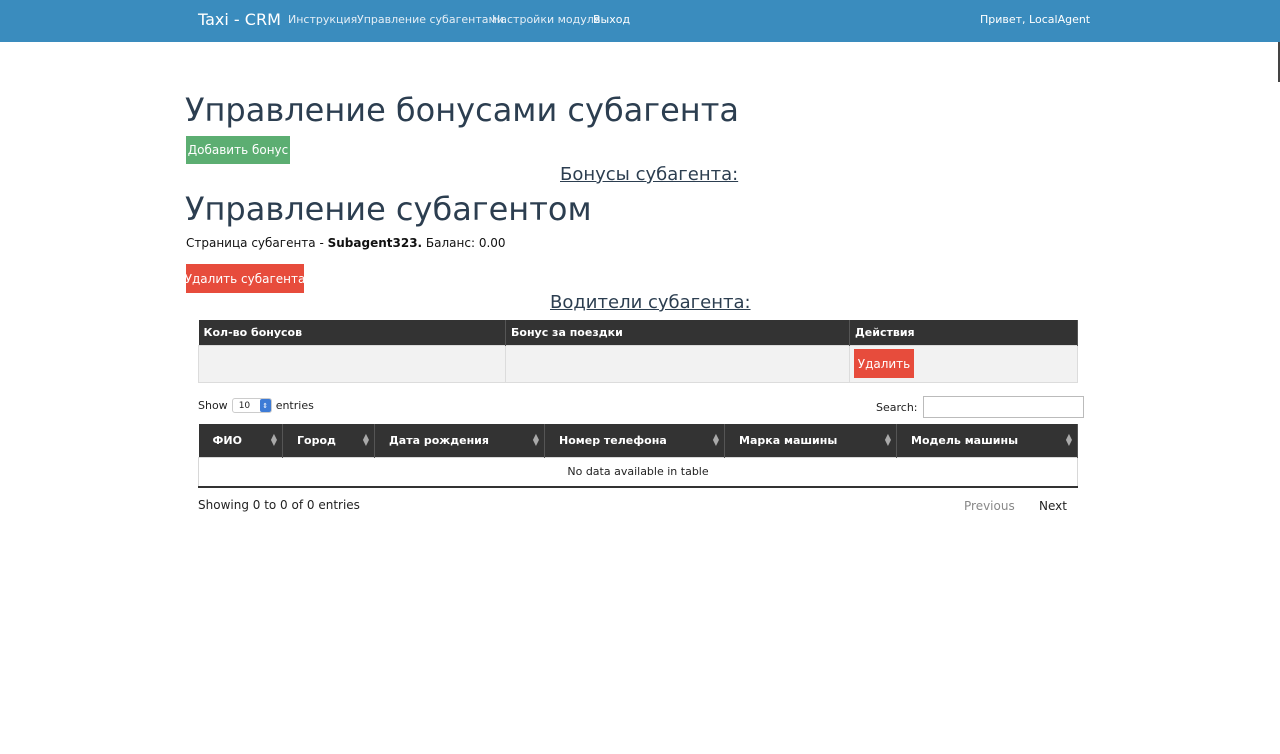 The image size is (1280, 754). Describe the element at coordinates (1035, 19) in the screenshot. I see `user-greeting: Привет, LocalAgent` at that location.